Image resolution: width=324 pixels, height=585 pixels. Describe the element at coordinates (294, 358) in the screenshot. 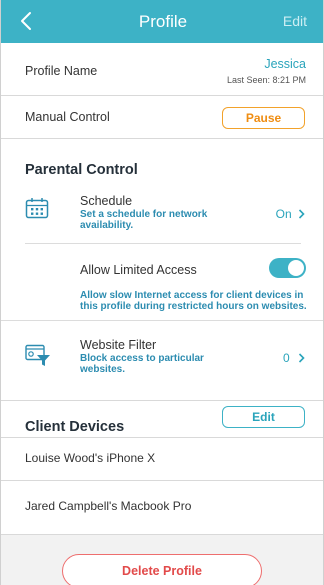

I see `website-filter-value: 0` at that location.